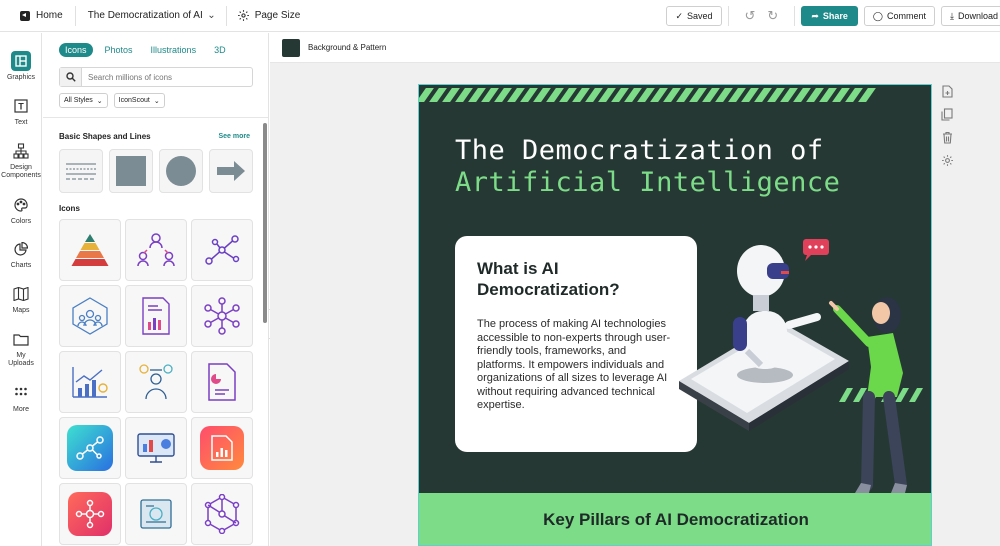 This screenshot has height=546, width=1000. I want to click on headline-line-2: Artificial Intelligence, so click(647, 182).